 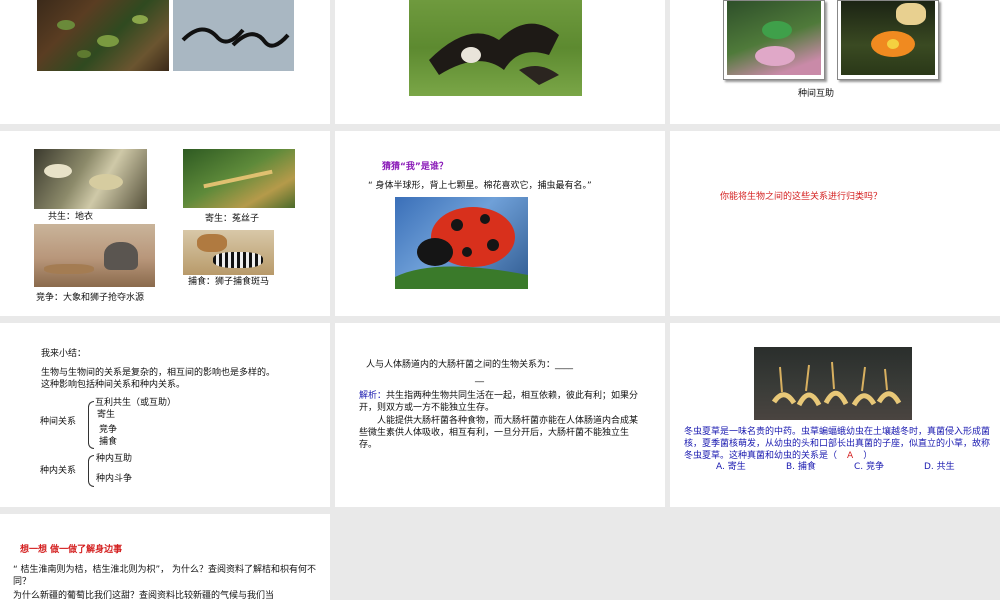 I want to click on caption-mutual-aid: 种间互助, so click(x=816, y=94).